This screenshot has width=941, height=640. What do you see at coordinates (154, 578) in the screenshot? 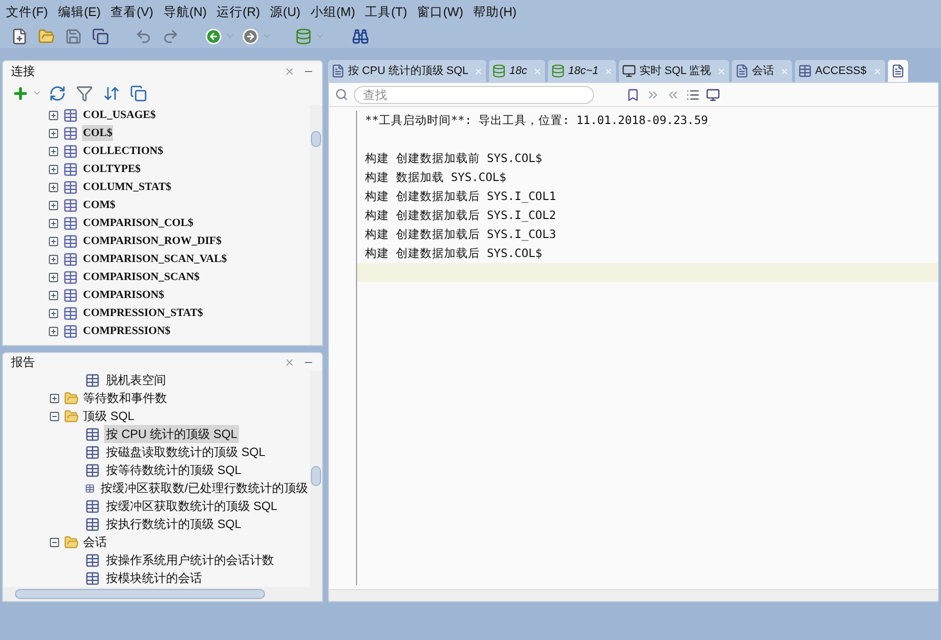
I see `tree-item: 按模块统计的会话` at bounding box center [154, 578].